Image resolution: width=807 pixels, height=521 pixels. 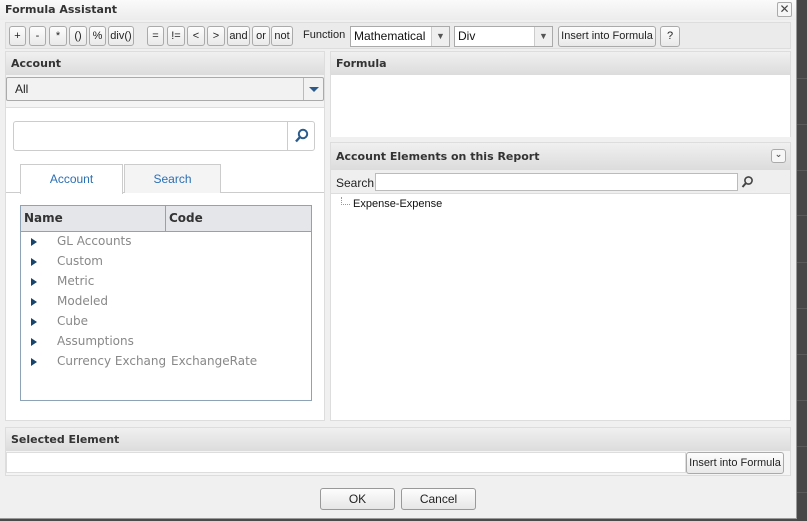 What do you see at coordinates (735, 463) in the screenshot?
I see `insert-selected-into-formula-button: Insert into Formula` at bounding box center [735, 463].